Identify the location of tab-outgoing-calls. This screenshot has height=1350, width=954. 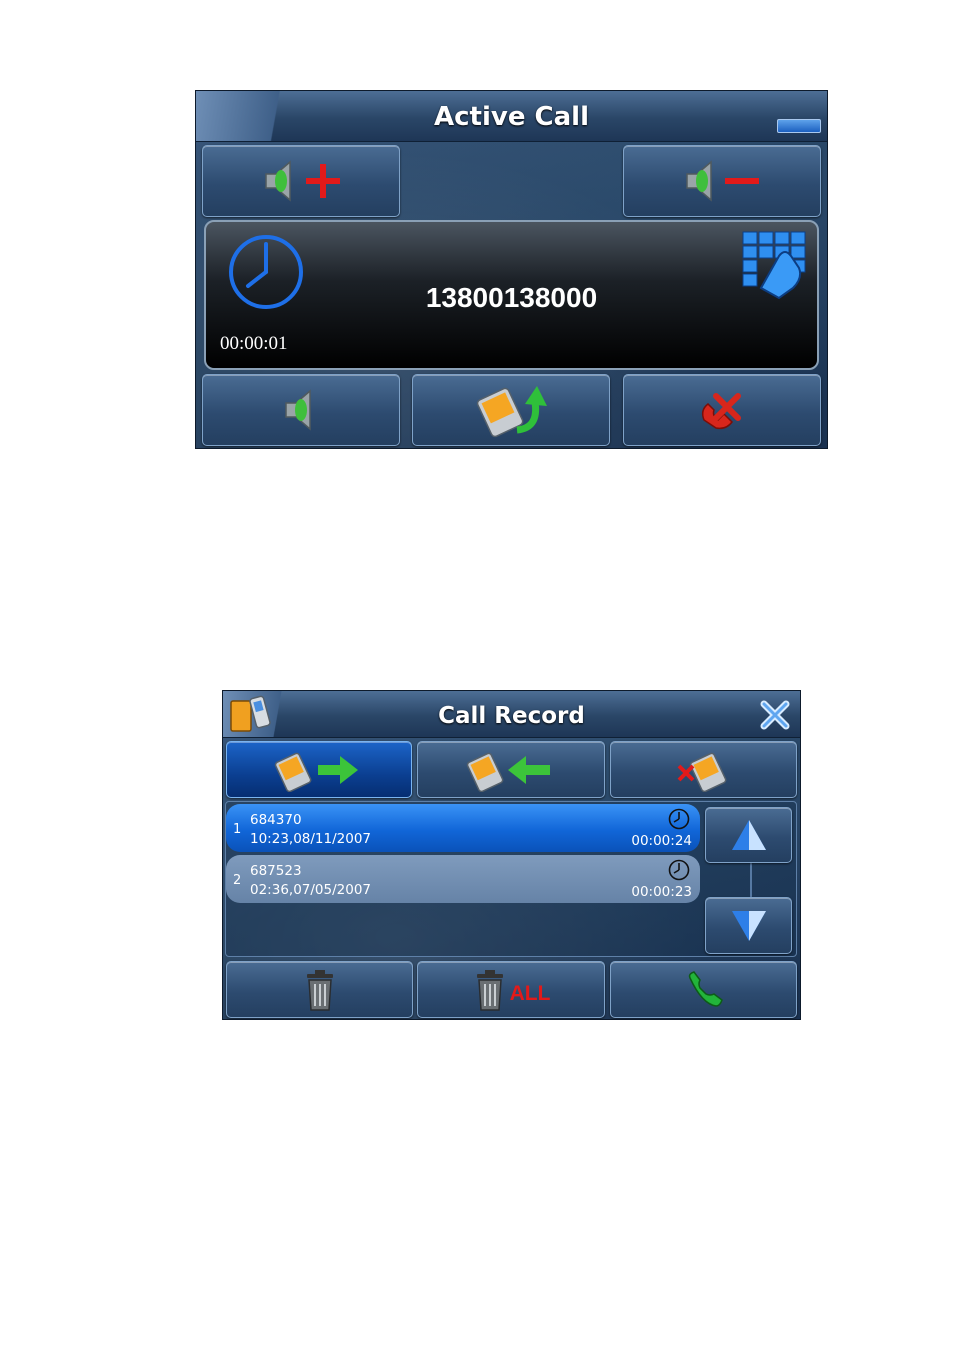
(319, 769).